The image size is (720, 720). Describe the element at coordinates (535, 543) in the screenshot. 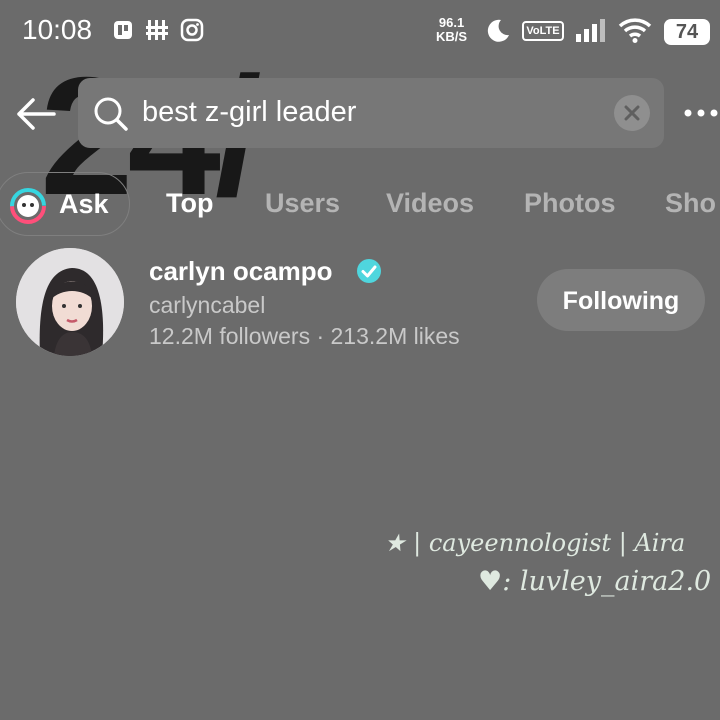

I see `credit-line-1: ★ | cayeennologist | Aira` at that location.